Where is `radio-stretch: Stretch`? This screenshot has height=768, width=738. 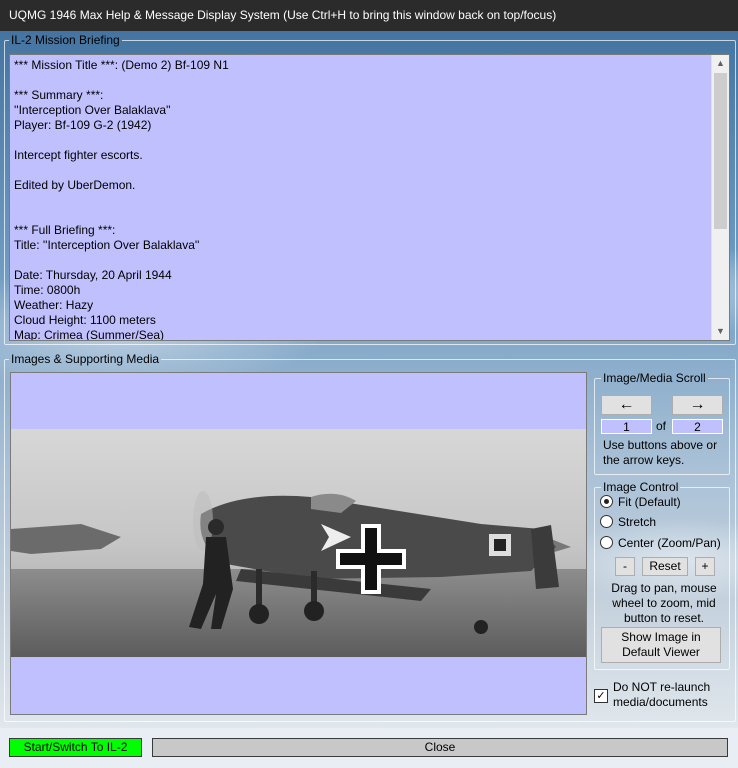 radio-stretch: Stretch is located at coordinates (628, 522).